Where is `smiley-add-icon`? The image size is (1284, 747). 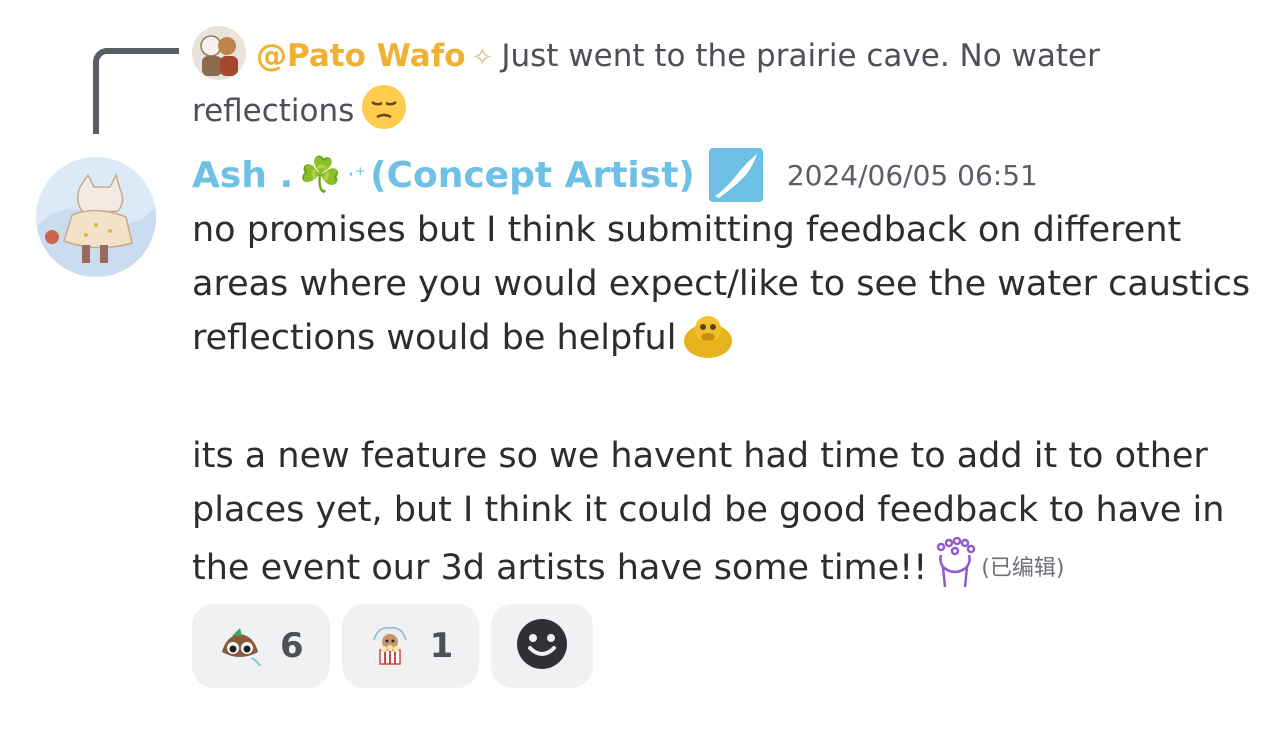 smiley-add-icon is located at coordinates (542, 646).